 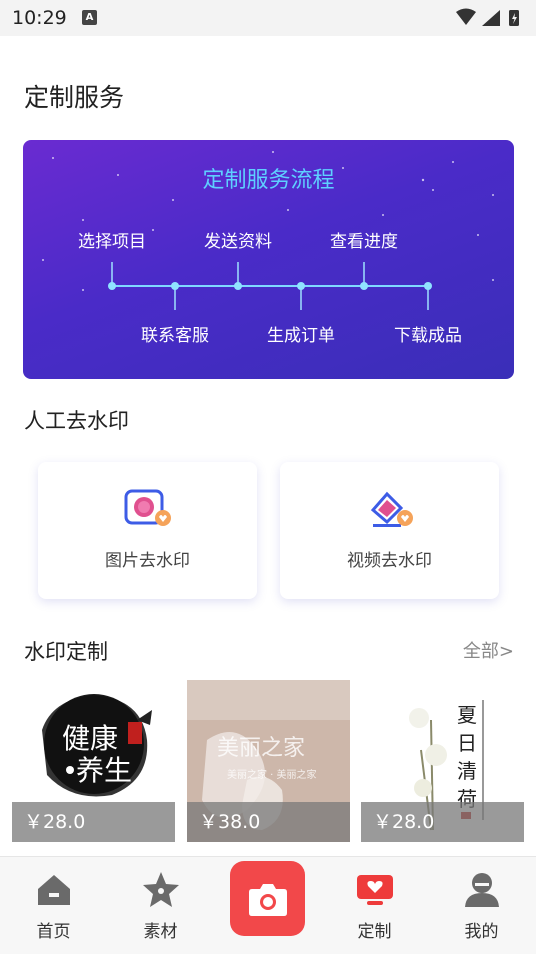 What do you see at coordinates (53, 890) in the screenshot?
I see `home-icon` at bounding box center [53, 890].